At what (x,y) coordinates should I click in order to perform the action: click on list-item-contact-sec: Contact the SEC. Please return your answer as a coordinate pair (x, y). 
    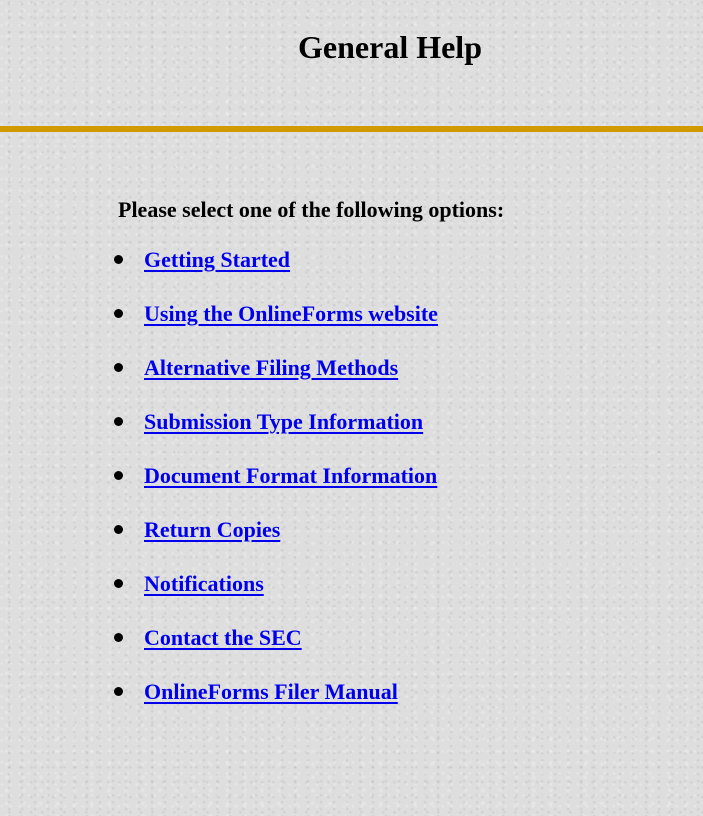
    Looking at the image, I should click on (276, 651).